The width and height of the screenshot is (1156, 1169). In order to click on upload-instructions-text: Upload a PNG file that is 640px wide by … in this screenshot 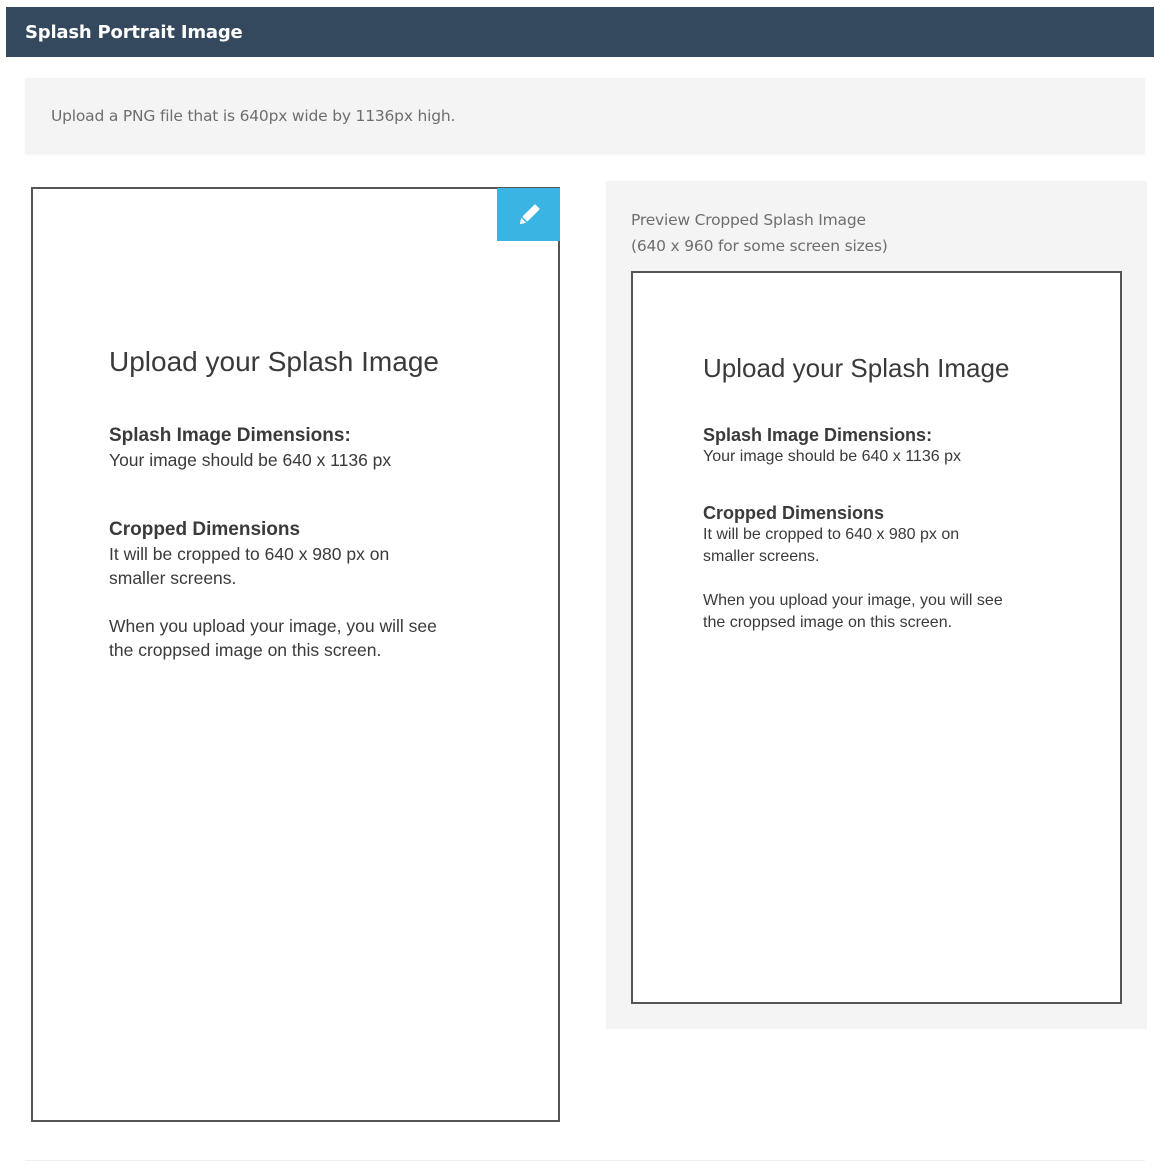, I will do `click(253, 116)`.